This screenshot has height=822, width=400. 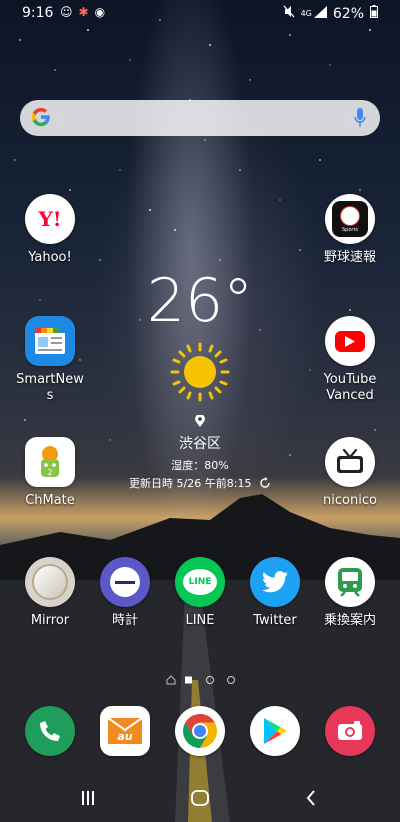 I want to click on navigation-bar, so click(x=200, y=797).